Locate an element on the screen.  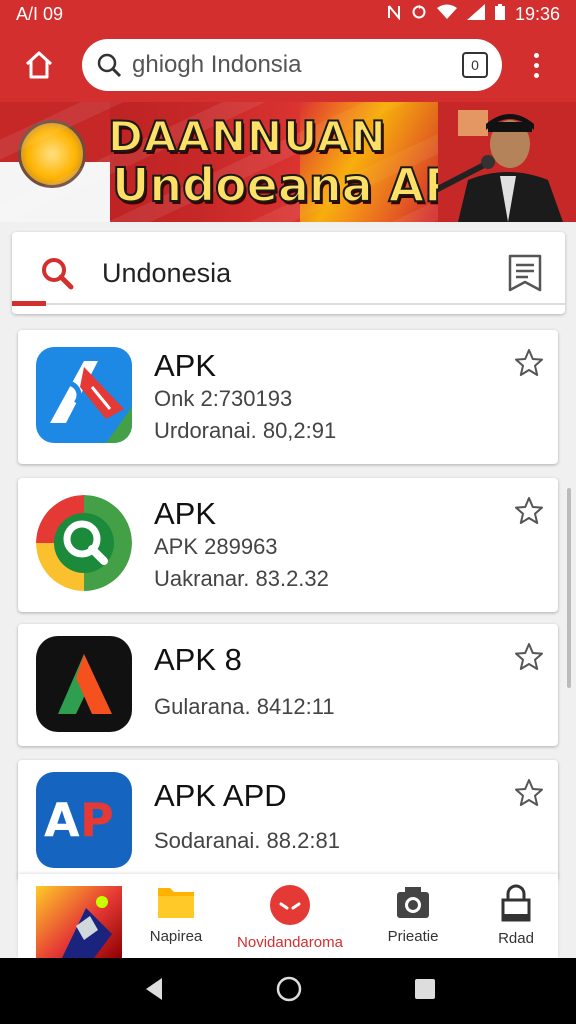
bottom-navigation: Napirea Novidandaroma Prieatie Rdad is located at coordinates (288, 916).